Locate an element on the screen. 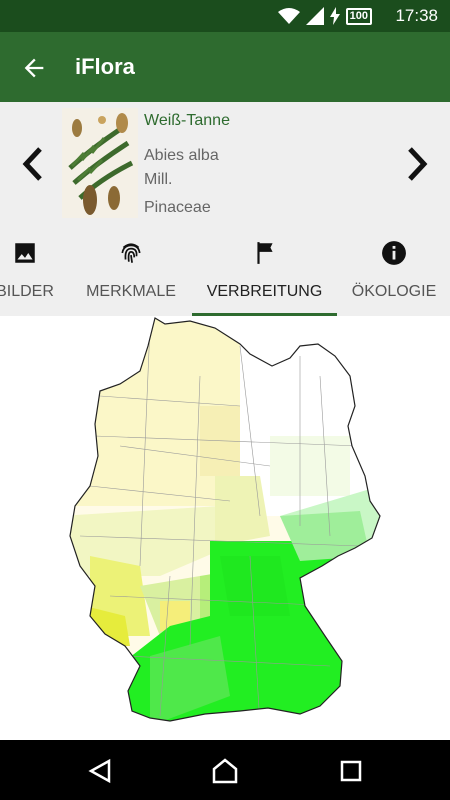 The width and height of the screenshot is (450, 800). app-title: iFlora is located at coordinates (105, 66).